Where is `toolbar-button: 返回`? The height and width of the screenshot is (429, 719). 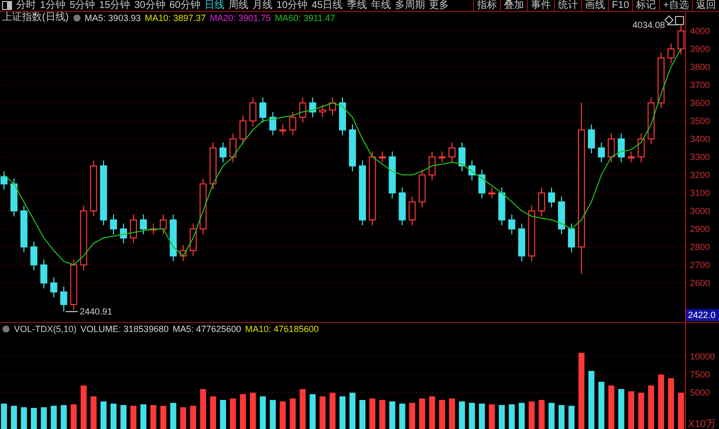 toolbar-button: 返回 is located at coordinates (705, 5).